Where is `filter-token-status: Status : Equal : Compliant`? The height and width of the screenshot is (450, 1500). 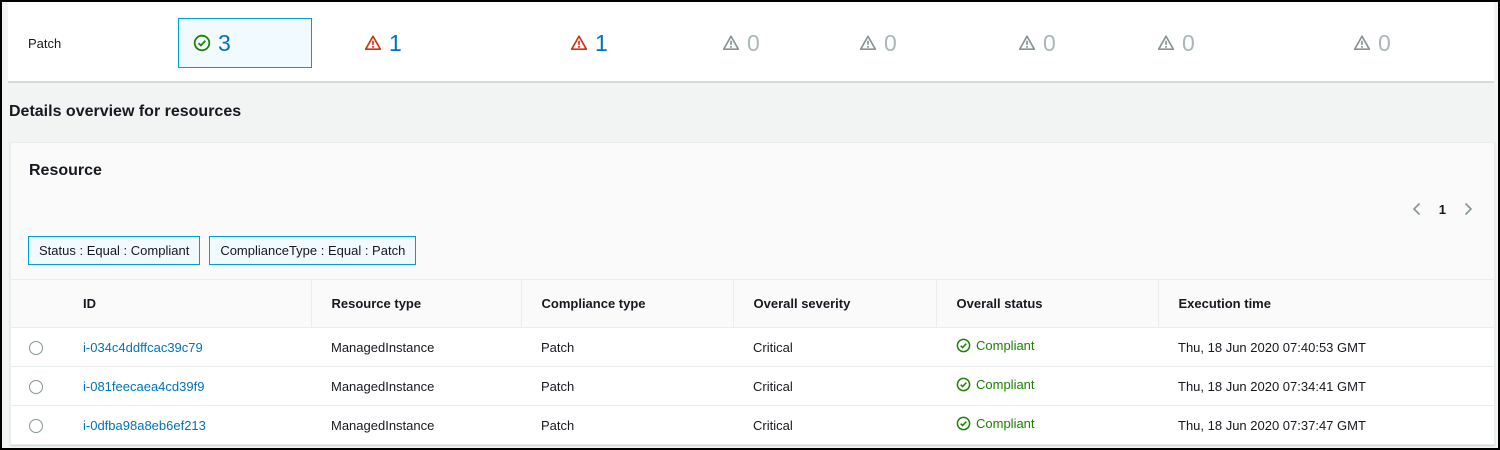
filter-token-status: Status : Equal : Compliant is located at coordinates (114, 250).